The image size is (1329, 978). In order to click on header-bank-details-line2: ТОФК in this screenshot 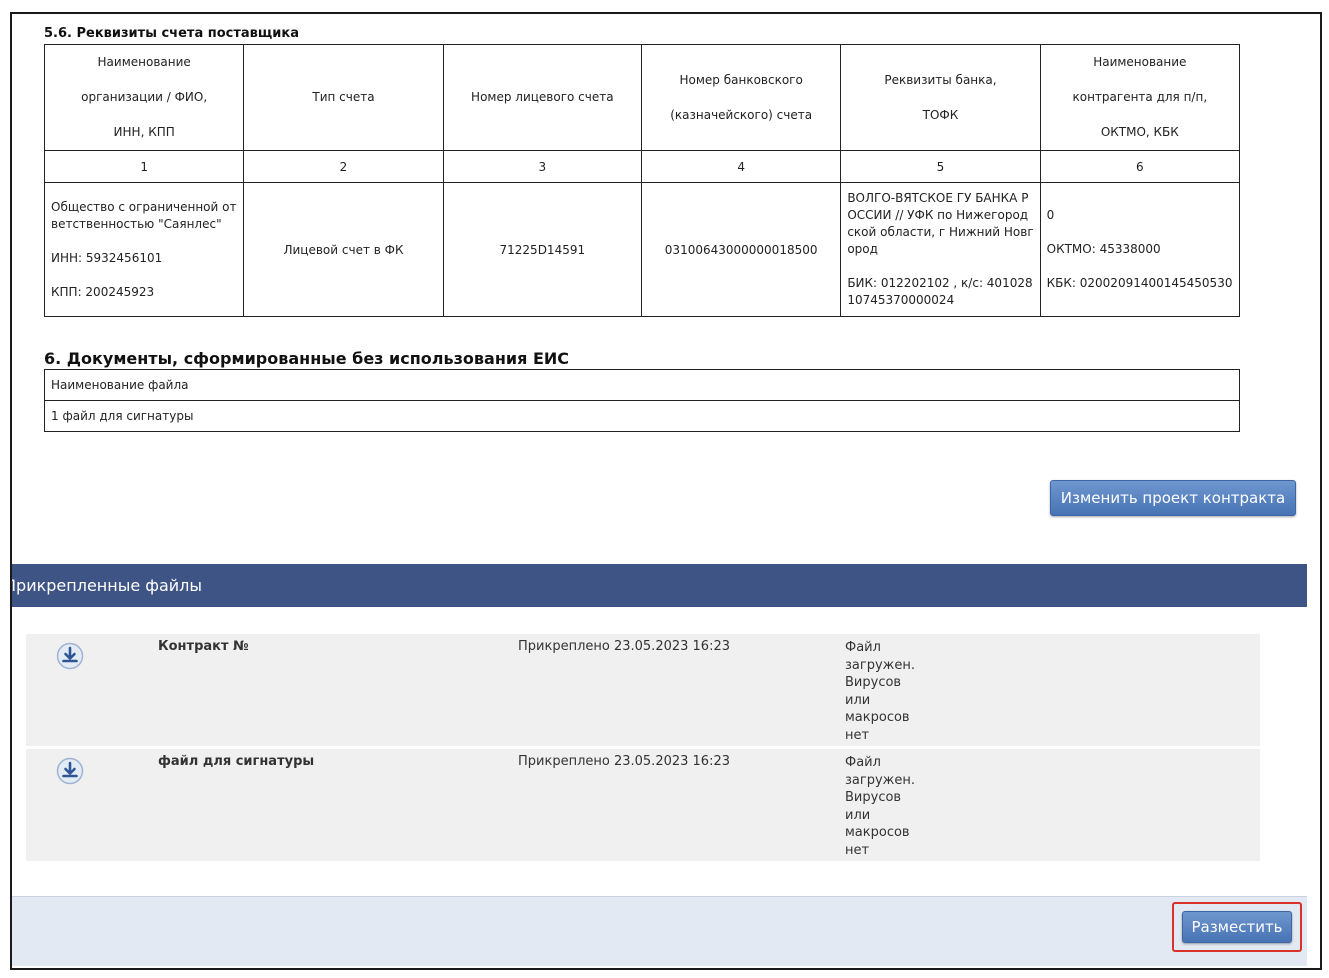, I will do `click(940, 114)`.